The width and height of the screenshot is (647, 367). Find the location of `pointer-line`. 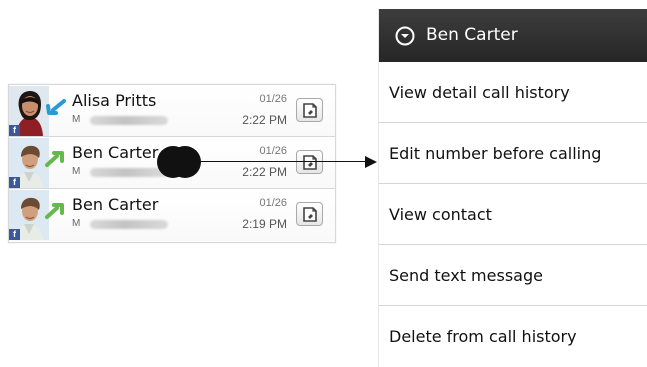

pointer-line is located at coordinates (286, 161).